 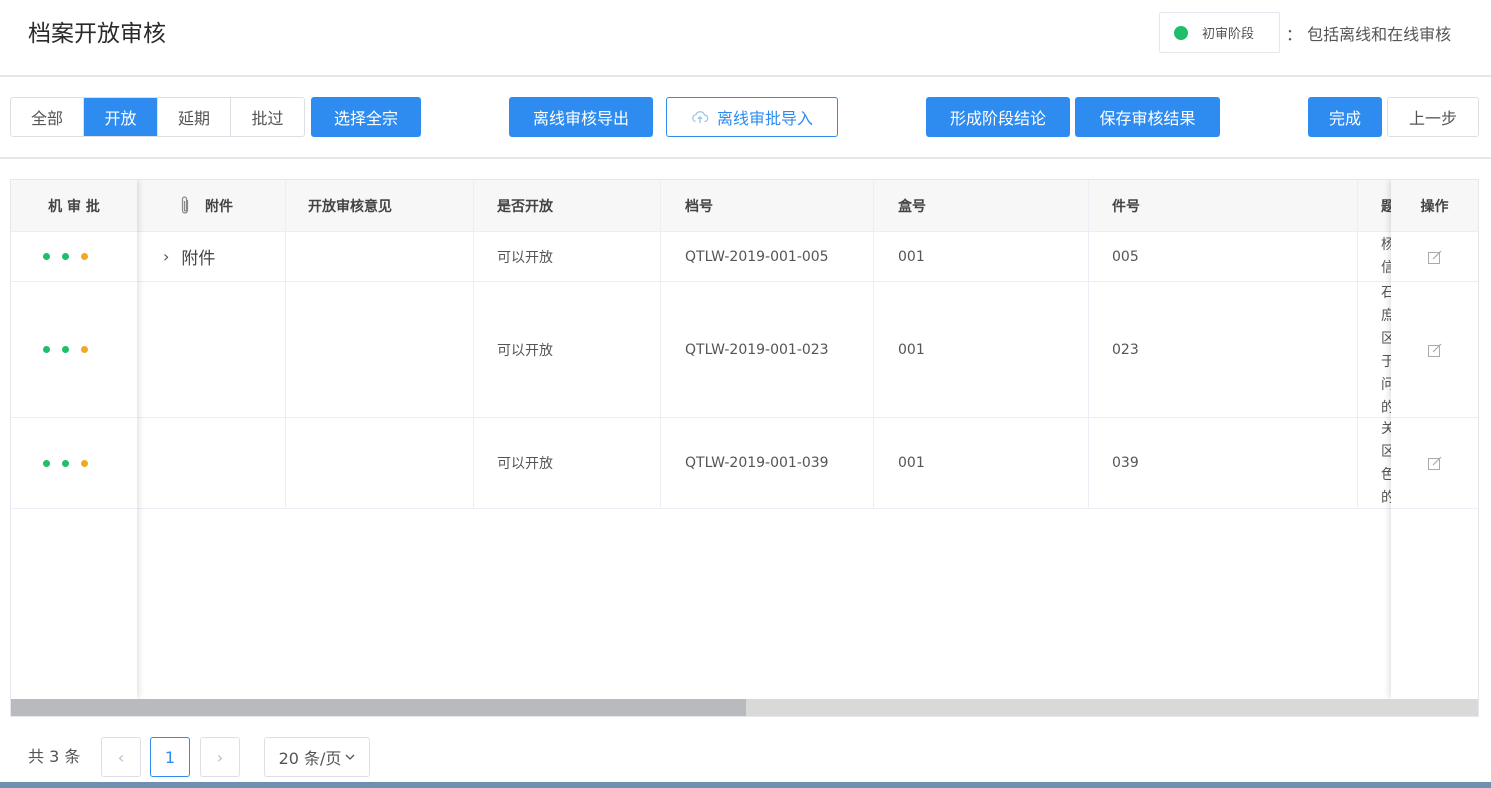 I want to click on prev-page-button: ‹, so click(x=121, y=757).